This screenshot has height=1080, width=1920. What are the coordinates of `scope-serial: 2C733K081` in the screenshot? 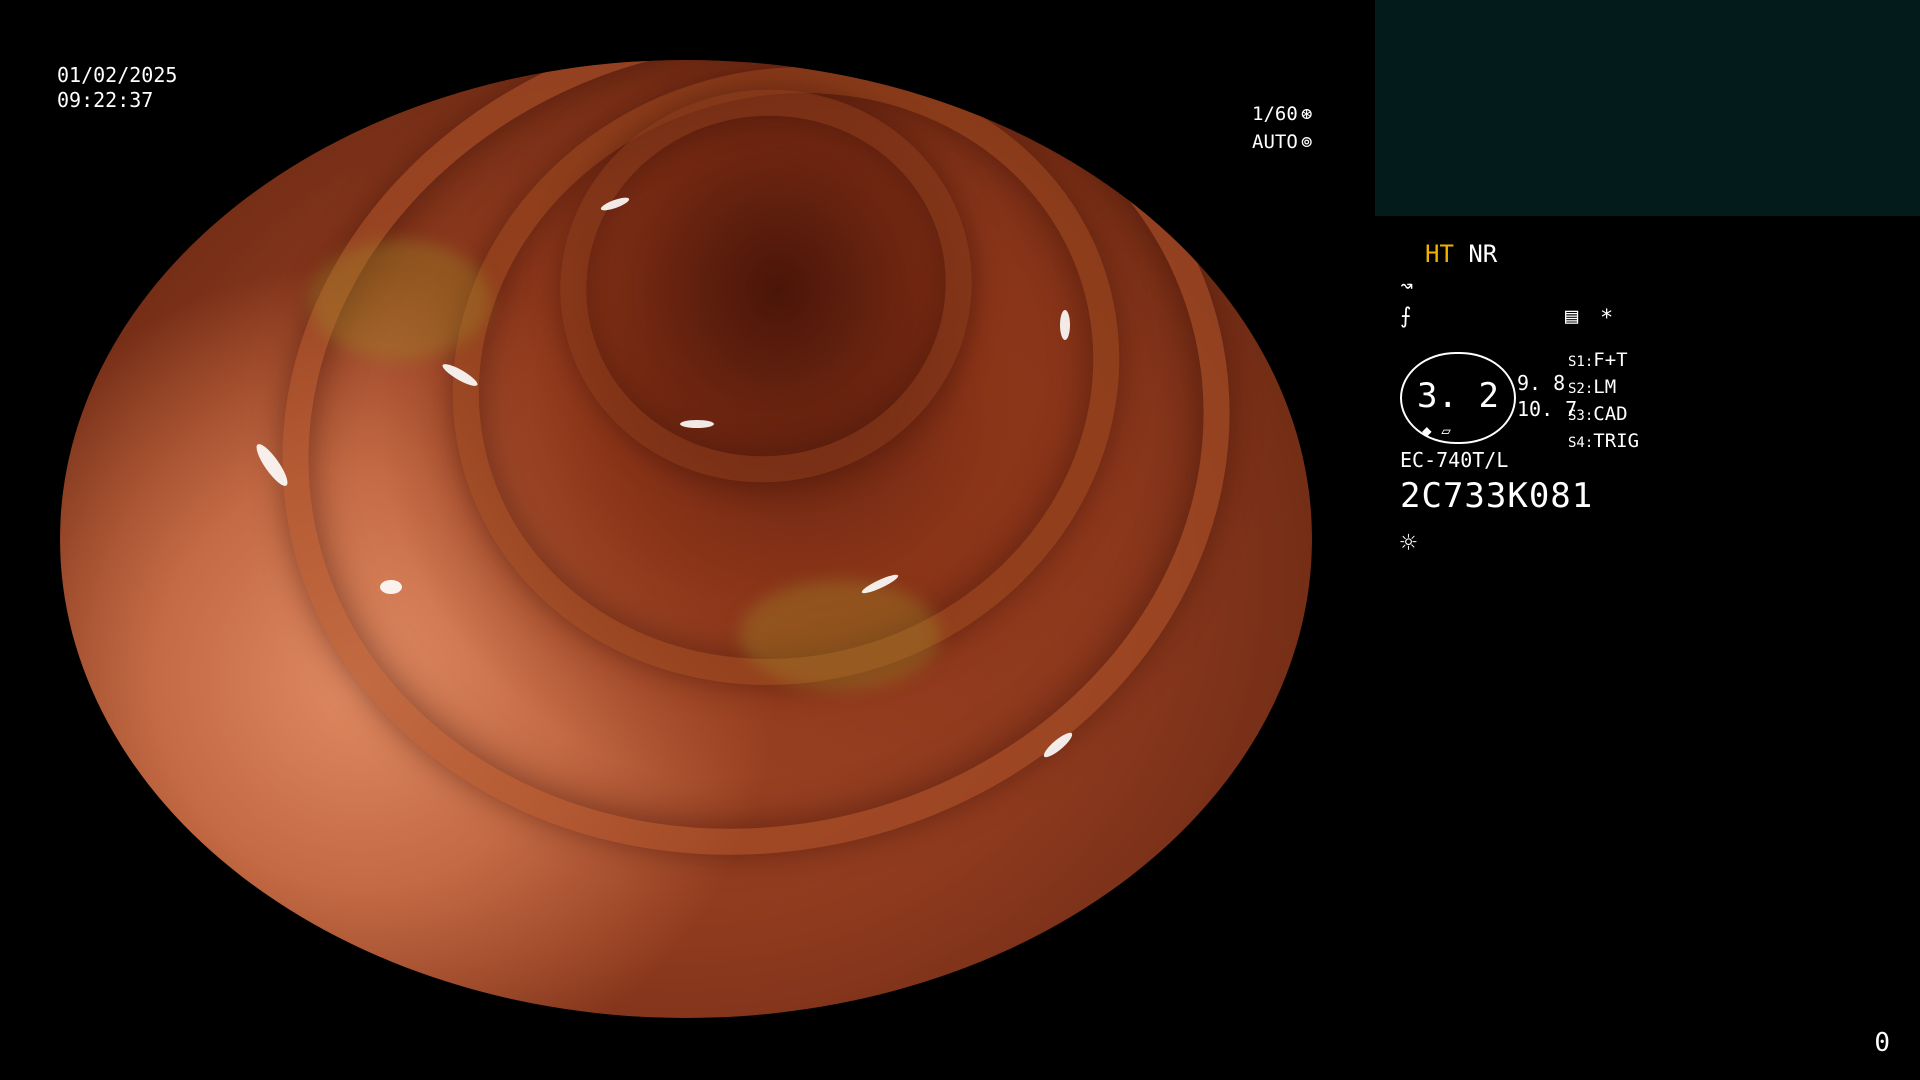 It's located at (1497, 496).